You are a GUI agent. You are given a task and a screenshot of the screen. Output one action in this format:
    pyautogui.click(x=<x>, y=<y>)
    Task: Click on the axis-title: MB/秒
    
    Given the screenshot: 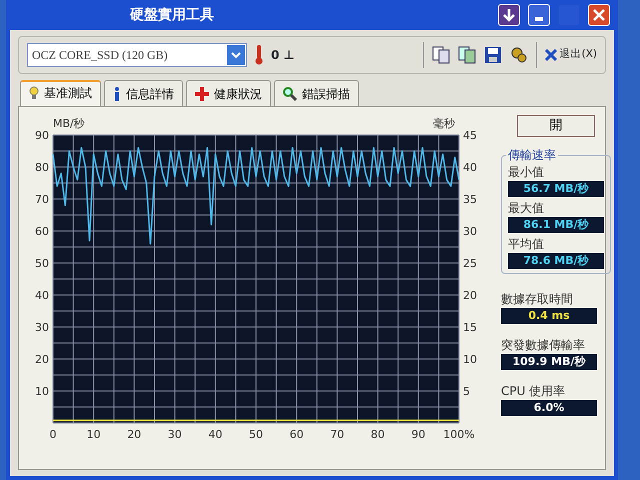 What is the action you would take?
    pyautogui.click(x=69, y=123)
    